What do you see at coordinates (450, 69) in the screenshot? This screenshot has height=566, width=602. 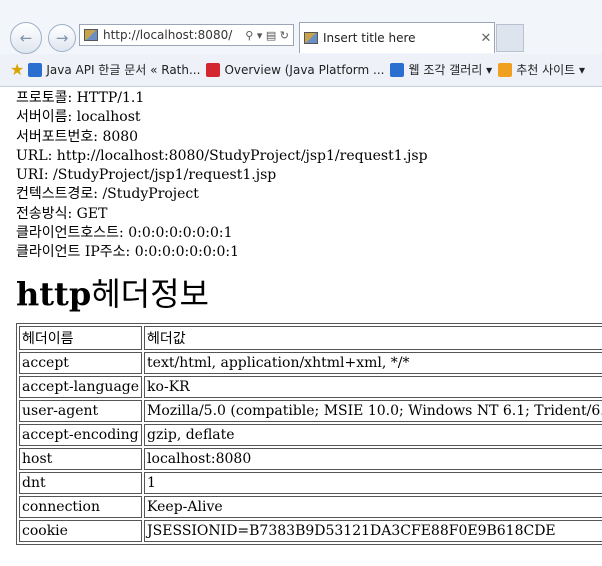 I see `favorite-label: 웹 조각 갤러리 ▾` at bounding box center [450, 69].